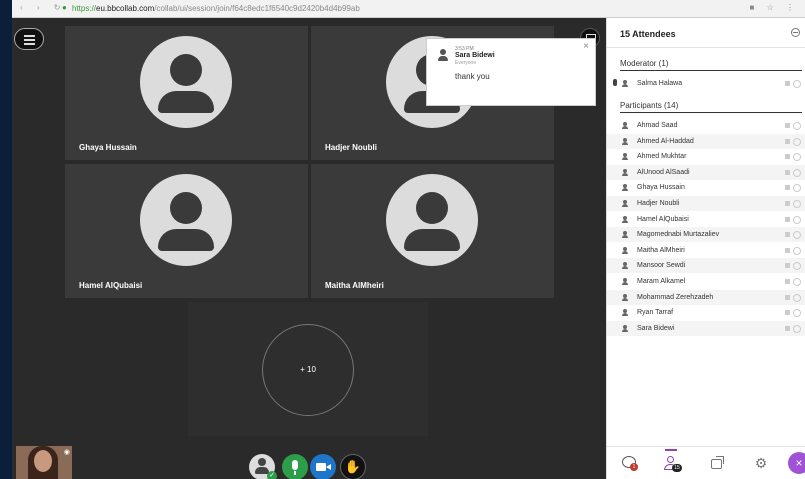  I want to click on eye-icon: ◉, so click(67, 452).